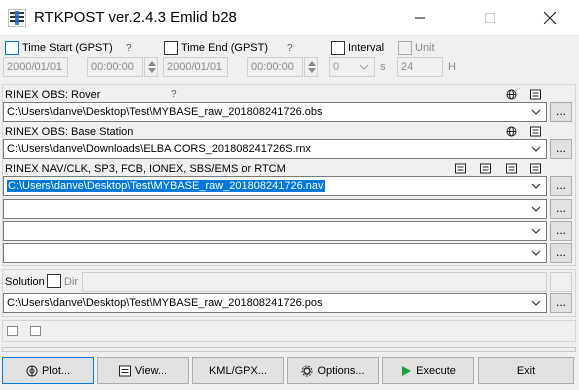  I want to click on solution-dir-browse-button, so click(561, 282).